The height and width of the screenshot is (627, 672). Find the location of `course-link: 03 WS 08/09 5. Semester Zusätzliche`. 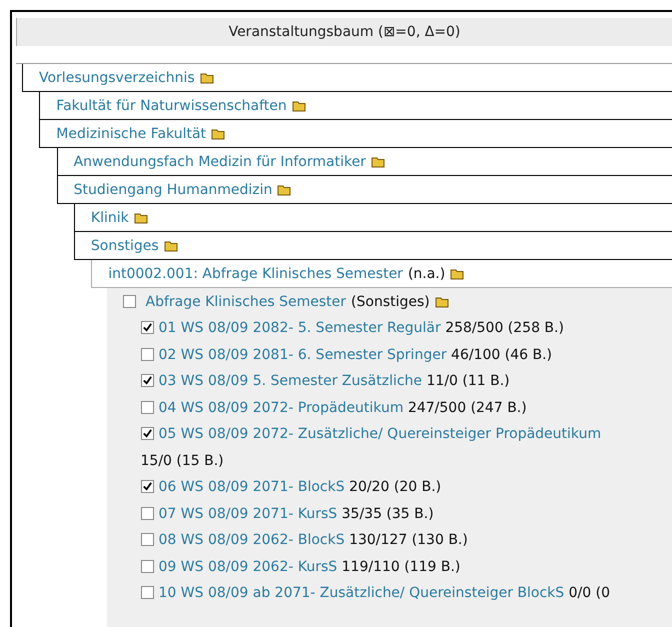

course-link: 03 WS 08/09 5. Semester Zusätzliche is located at coordinates (290, 381).